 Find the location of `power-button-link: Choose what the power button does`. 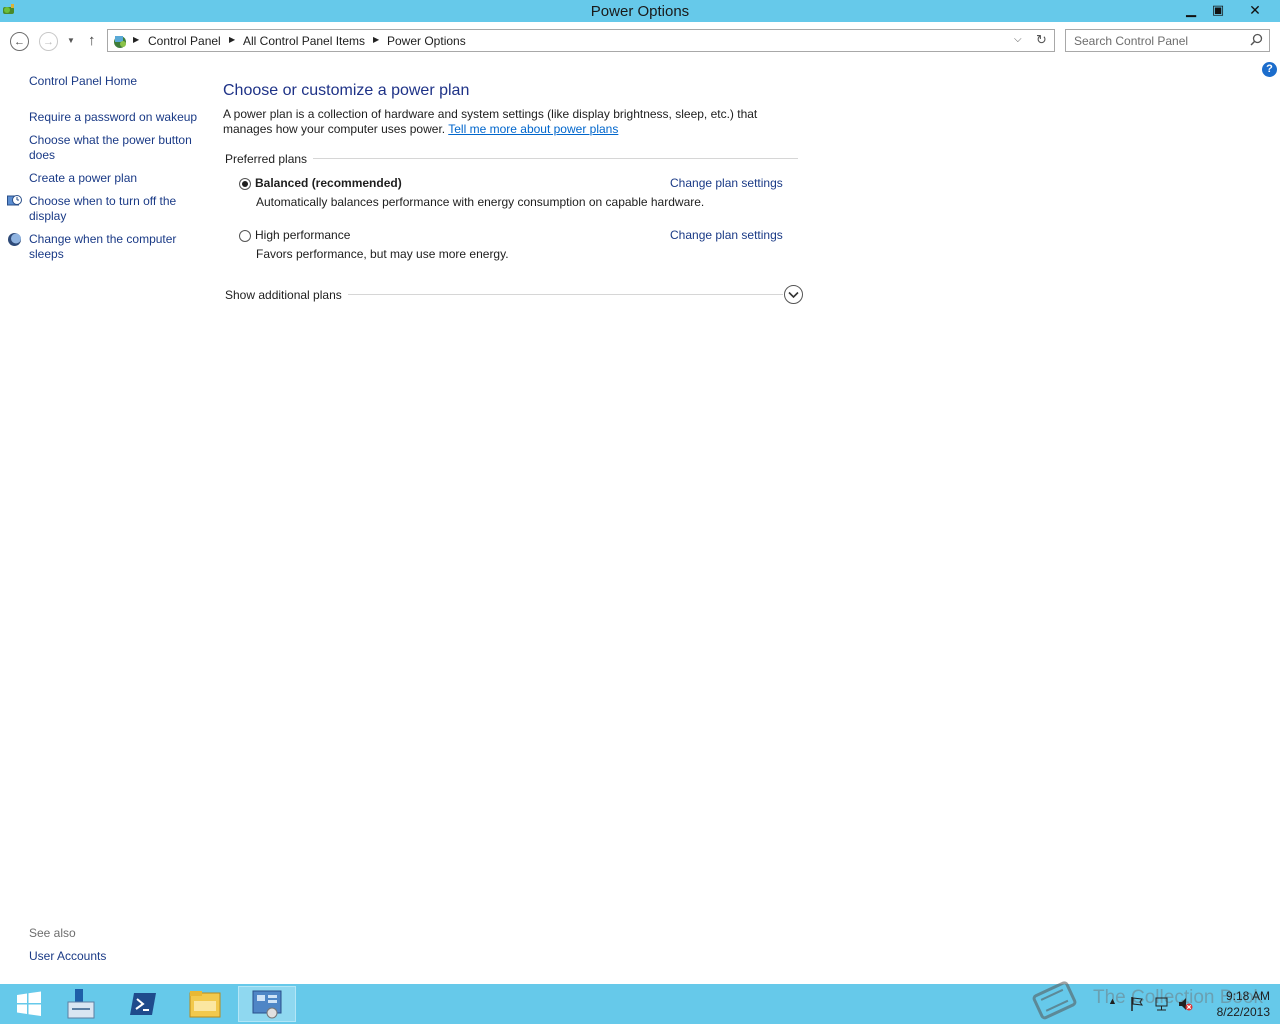

power-button-link: Choose what the power button does is located at coordinates (114, 148).